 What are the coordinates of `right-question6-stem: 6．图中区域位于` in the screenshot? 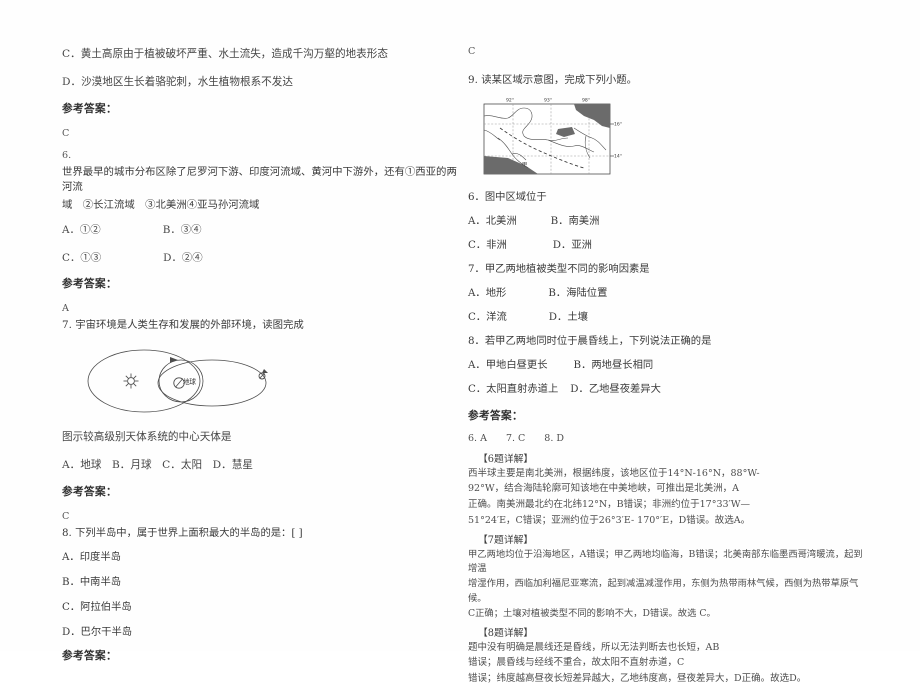 It's located at (507, 197).